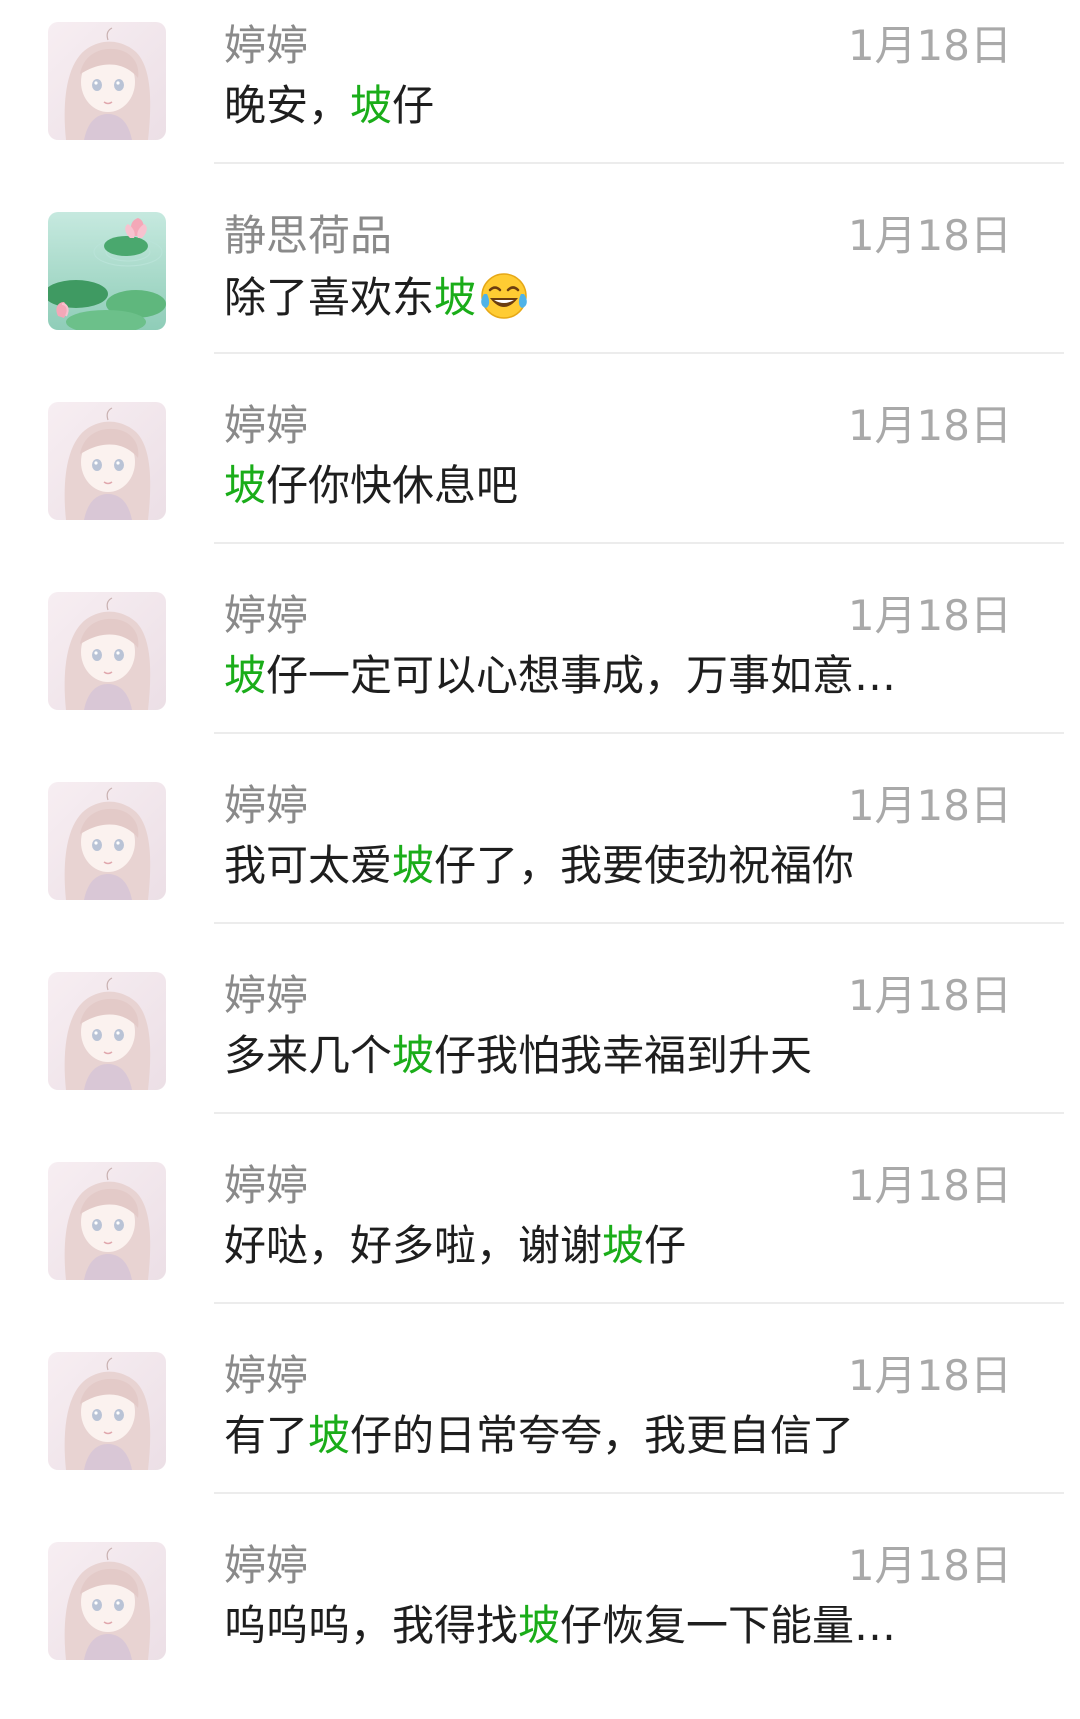 This screenshot has width=1080, height=1719. I want to click on message-text: 有了, so click(266, 1435).